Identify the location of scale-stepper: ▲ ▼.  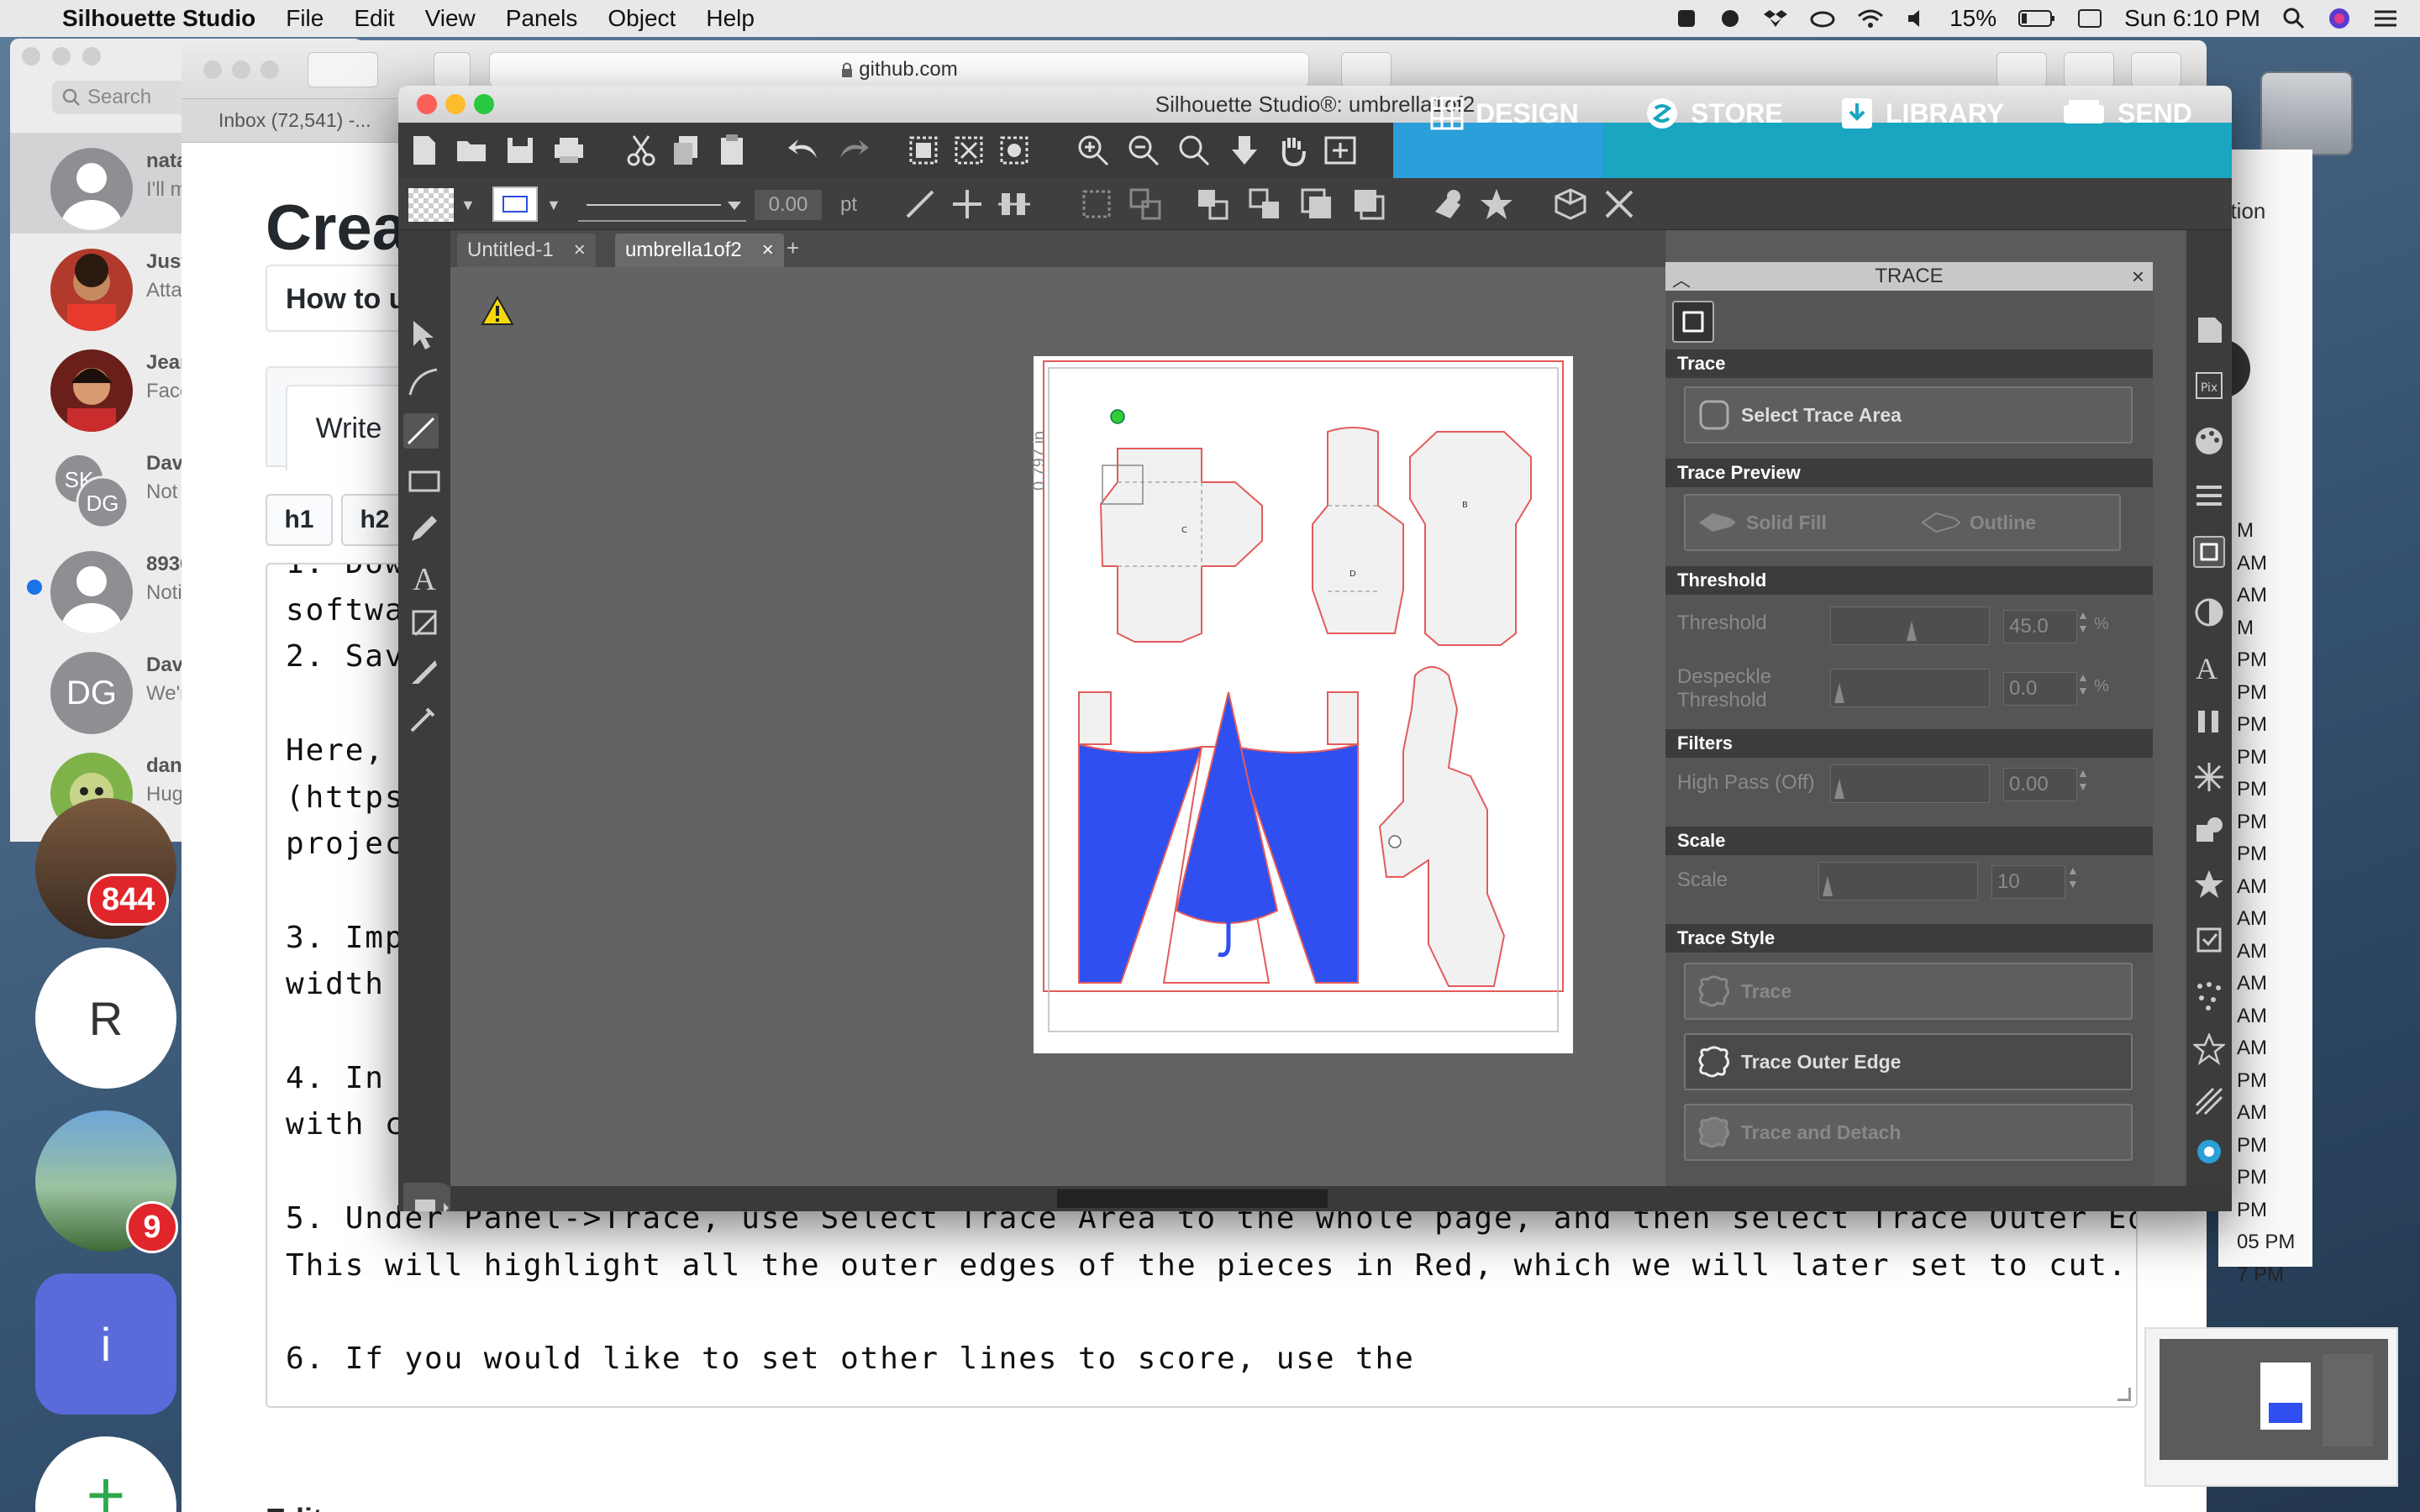
(2074, 877).